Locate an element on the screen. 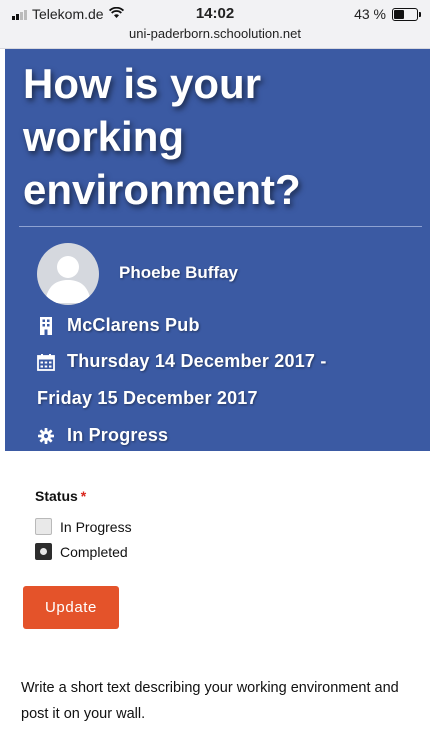 The width and height of the screenshot is (430, 749). date-start-text: Thursday 14 December 2017 - is located at coordinates (197, 361).